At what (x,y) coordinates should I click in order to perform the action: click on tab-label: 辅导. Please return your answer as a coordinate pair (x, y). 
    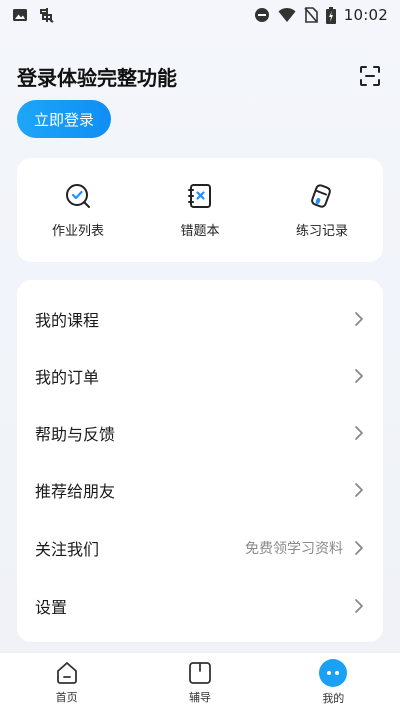
    Looking at the image, I should click on (199, 697).